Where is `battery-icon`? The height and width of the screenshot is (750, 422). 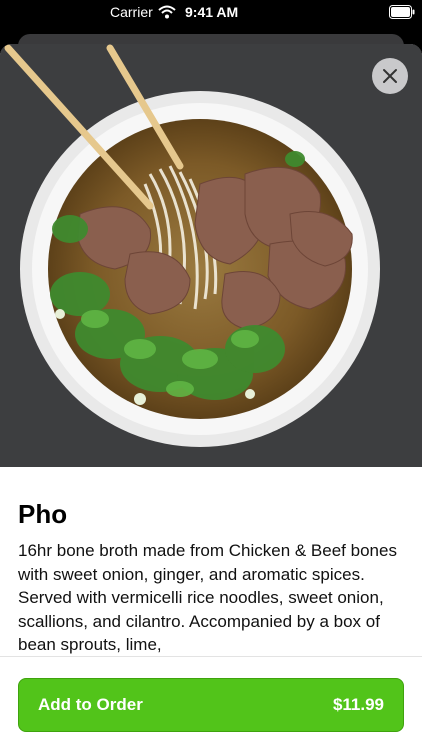 battery-icon is located at coordinates (402, 13).